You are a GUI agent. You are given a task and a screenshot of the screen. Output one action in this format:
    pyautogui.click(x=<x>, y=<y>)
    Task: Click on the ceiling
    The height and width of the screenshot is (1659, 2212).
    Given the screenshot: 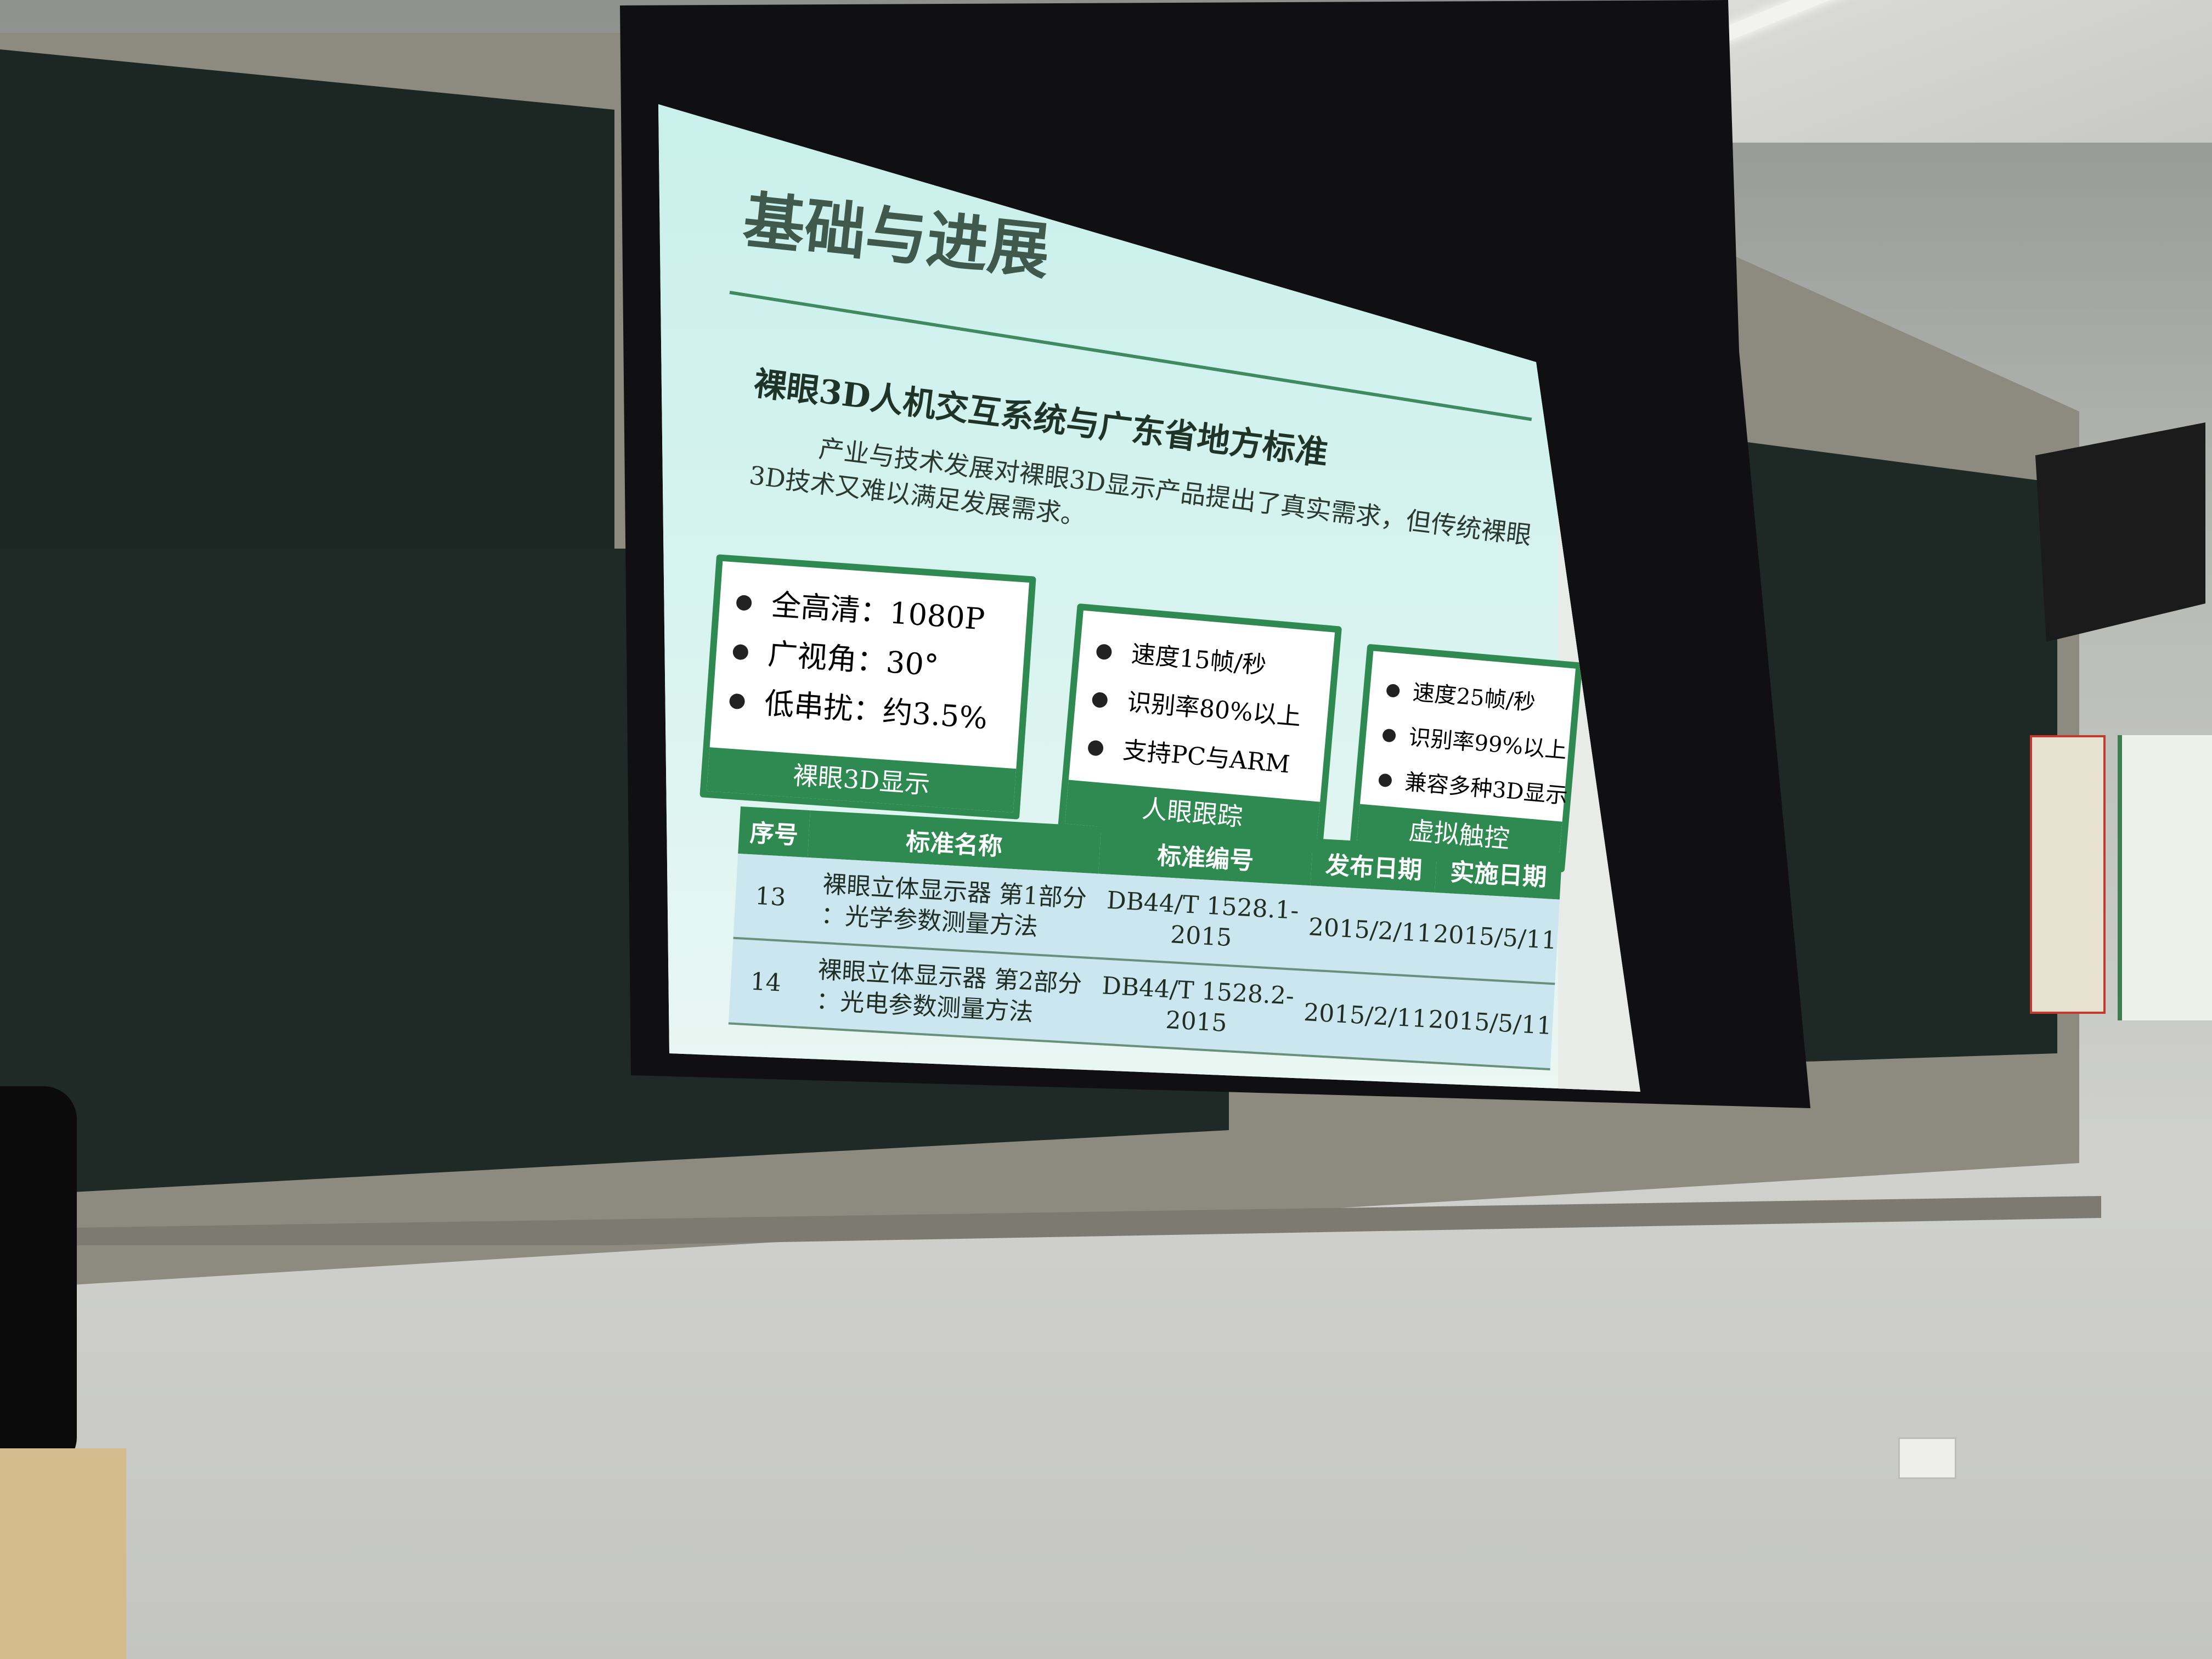 What is the action you would take?
    pyautogui.click(x=1957, y=71)
    